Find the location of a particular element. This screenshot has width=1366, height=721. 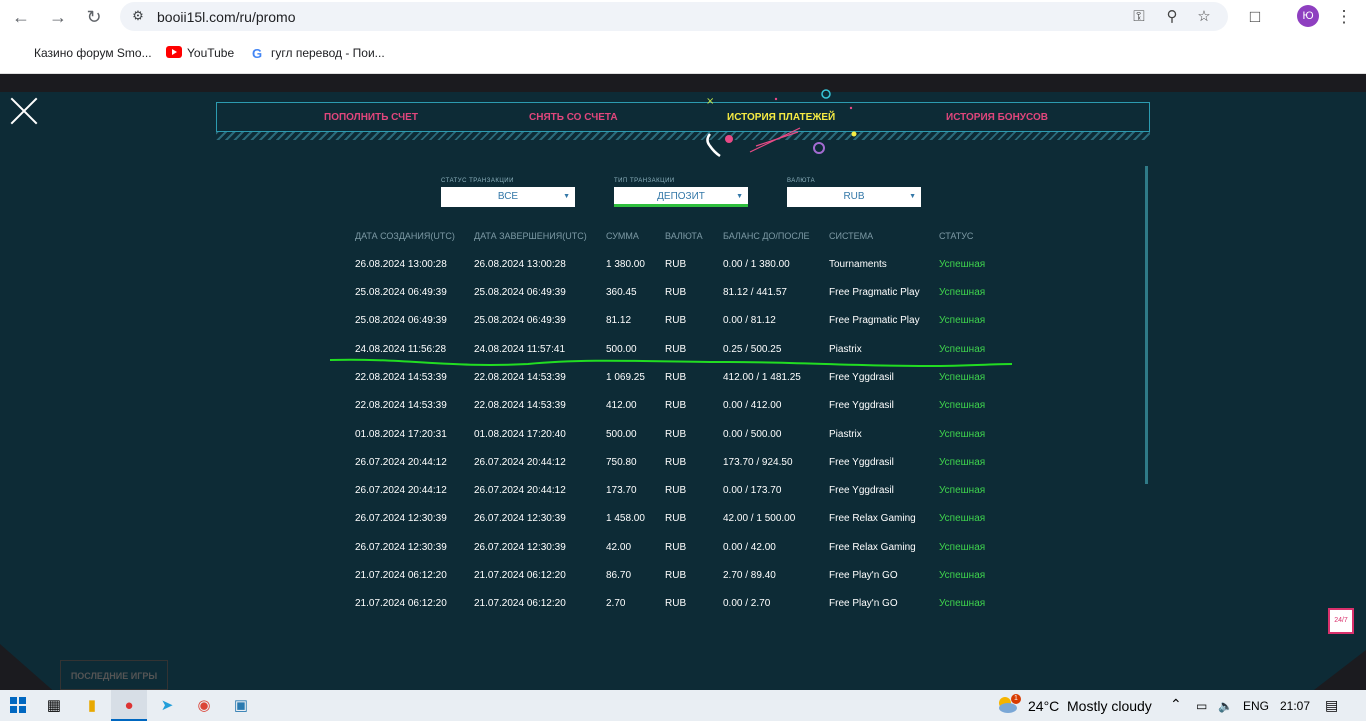

cell-completed: 26.07.2024 20:44:12 is located at coordinates (520, 462).